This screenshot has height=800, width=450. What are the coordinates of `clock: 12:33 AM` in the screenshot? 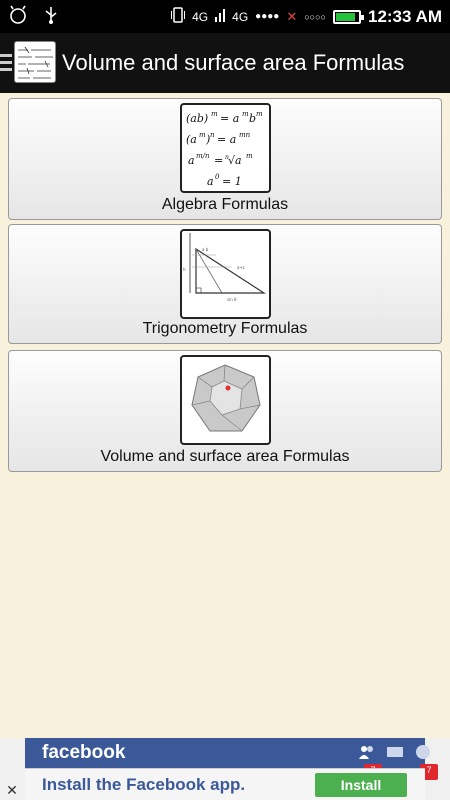 It's located at (404, 16).